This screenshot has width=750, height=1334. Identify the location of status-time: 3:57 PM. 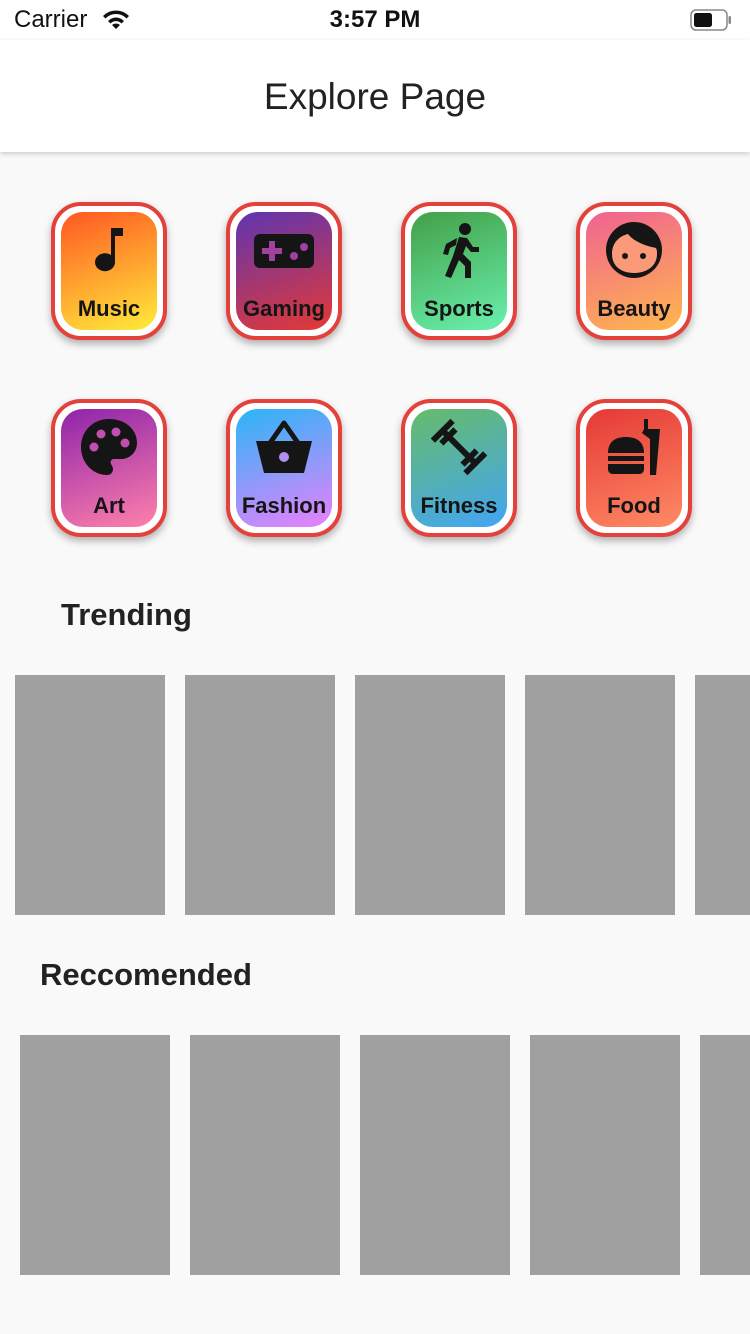
(375, 19).